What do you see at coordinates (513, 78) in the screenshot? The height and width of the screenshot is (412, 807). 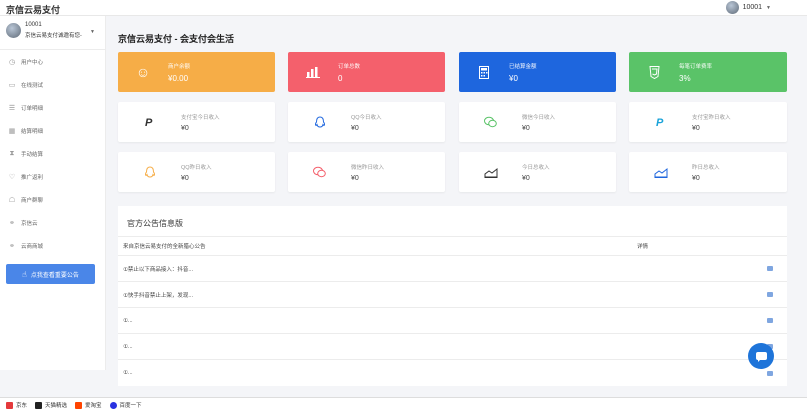 I see `stat-value: ¥0` at bounding box center [513, 78].